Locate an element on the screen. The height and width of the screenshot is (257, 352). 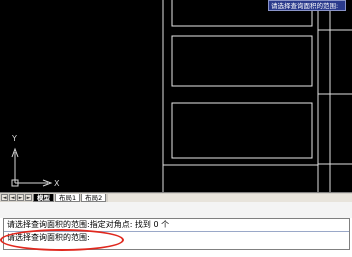
tab-model: 模型 is located at coordinates (43, 197).